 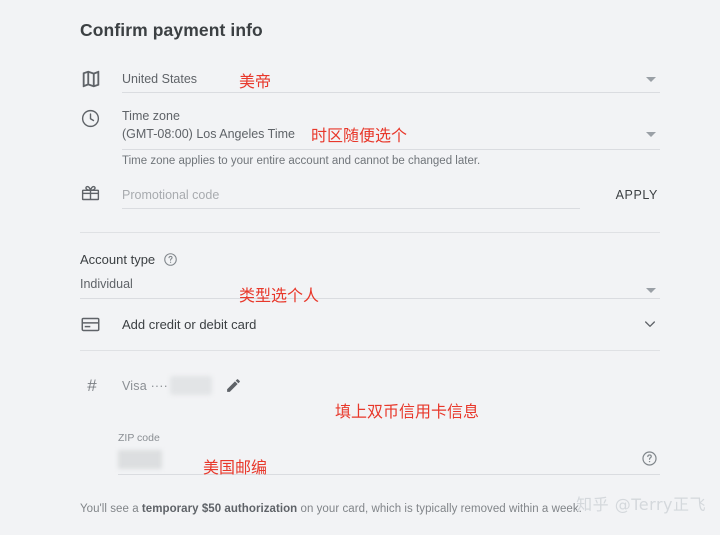 I want to click on promotional-code-input: Promotional code, so click(x=351, y=195).